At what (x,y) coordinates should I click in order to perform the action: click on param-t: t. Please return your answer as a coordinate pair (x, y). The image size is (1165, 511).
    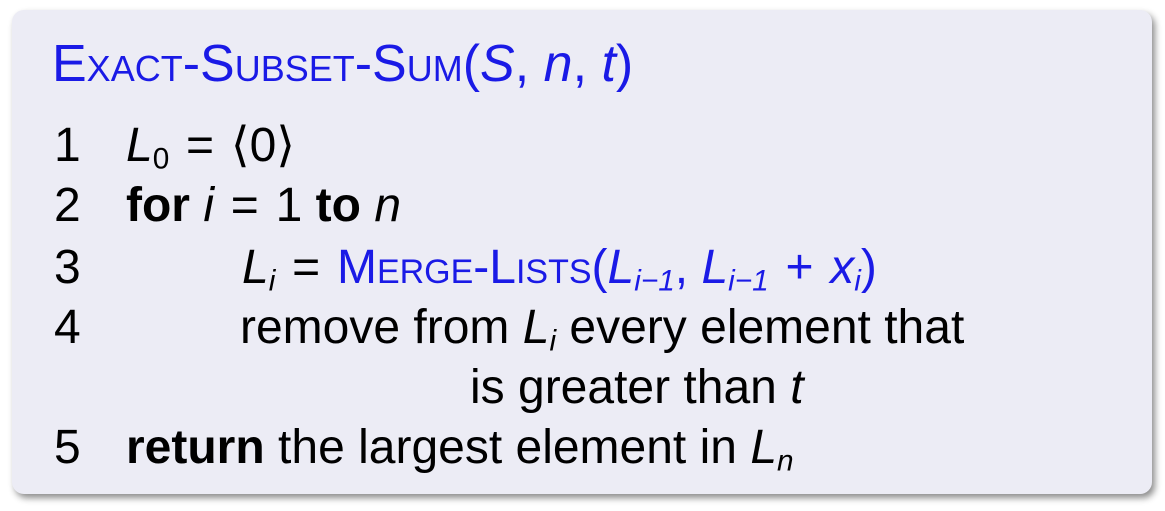
    Looking at the image, I should click on (608, 64).